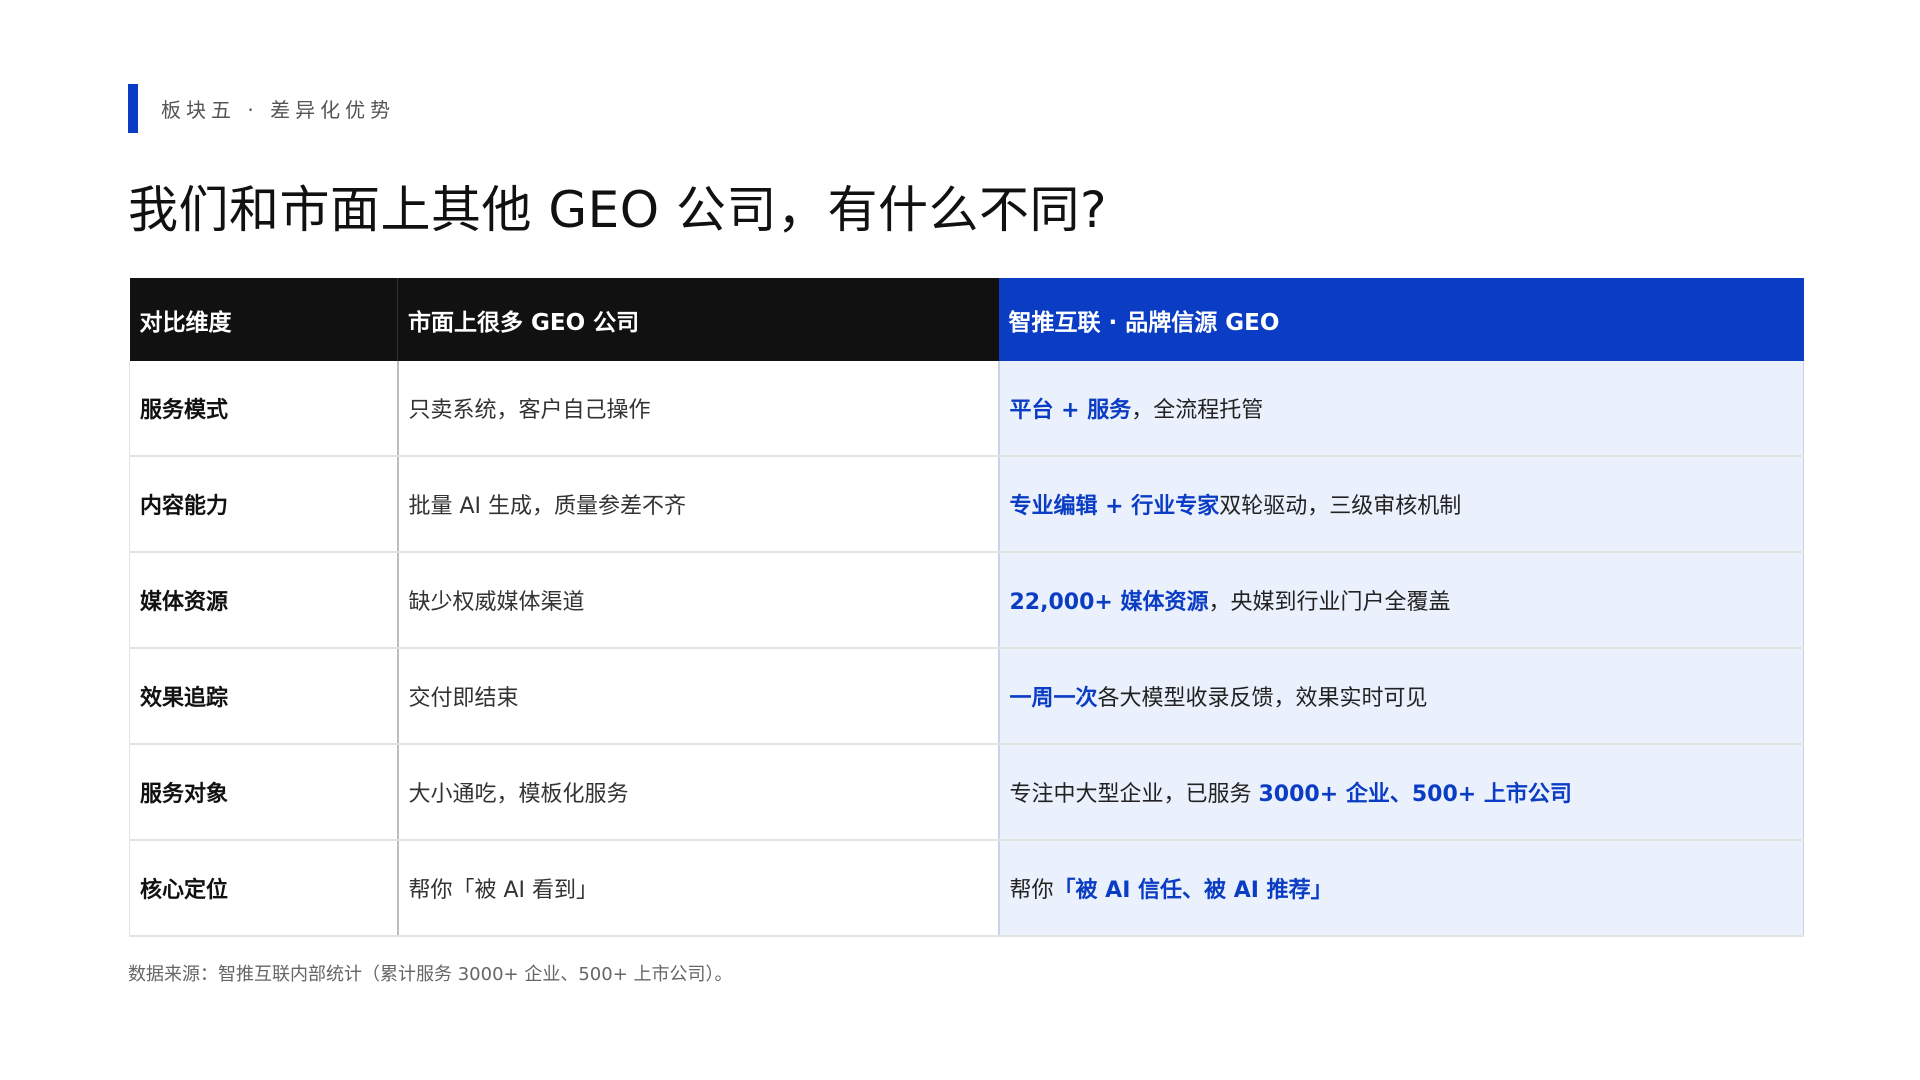 This screenshot has height=1080, width=1920. Describe the element at coordinates (1415, 794) in the screenshot. I see `highlight-text: 3000+ 企业、500+ 上市公司` at that location.